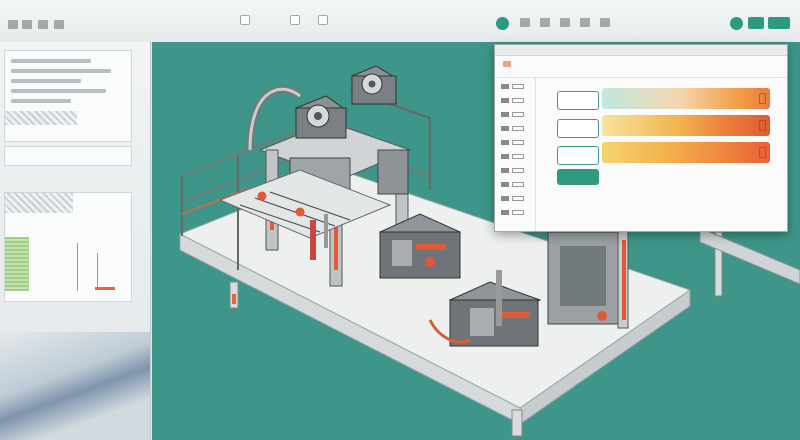  I want to click on dialog-icon, so click(507, 64).